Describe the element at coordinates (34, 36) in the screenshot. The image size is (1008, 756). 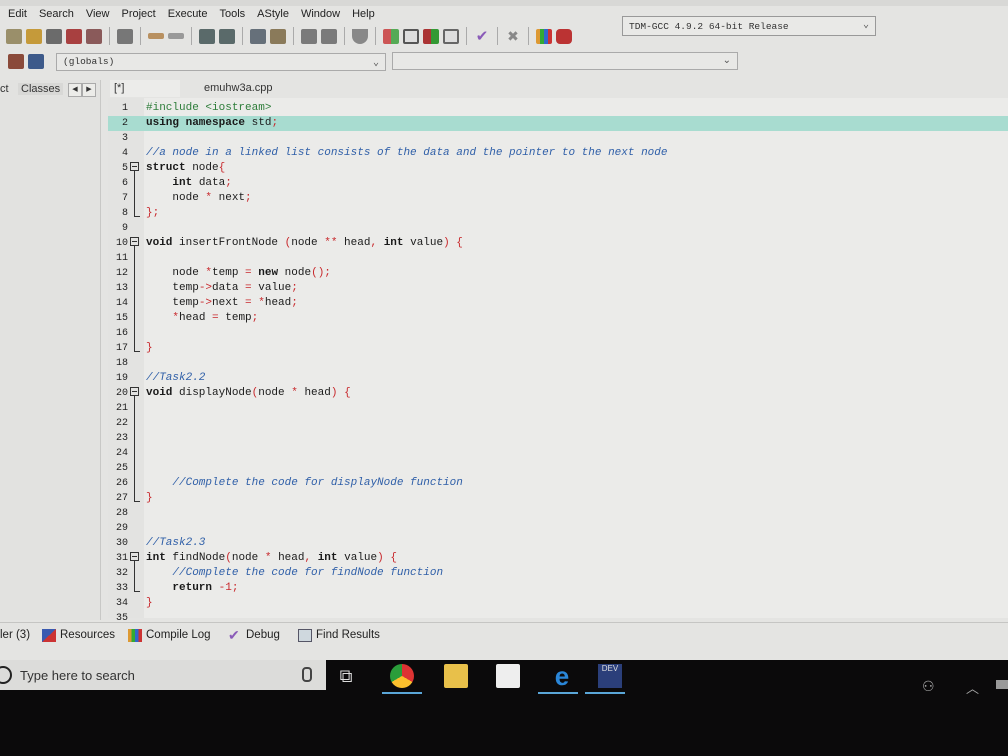
I see `save-icon` at that location.